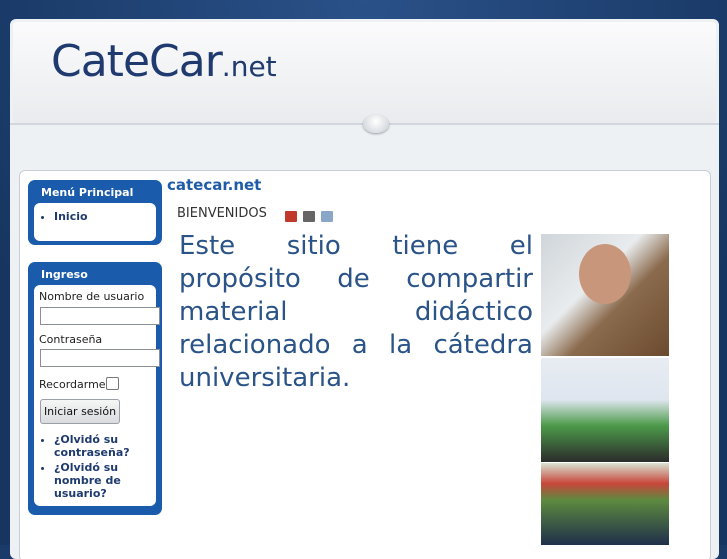  I want to click on article-icons, so click(312, 216).